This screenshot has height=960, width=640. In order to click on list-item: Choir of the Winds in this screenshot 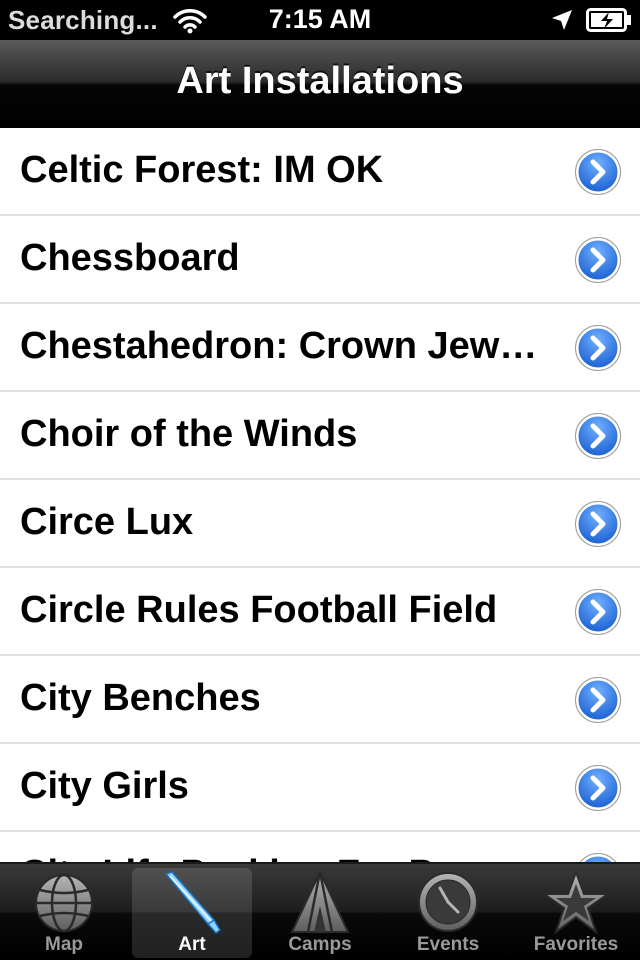, I will do `click(320, 436)`.